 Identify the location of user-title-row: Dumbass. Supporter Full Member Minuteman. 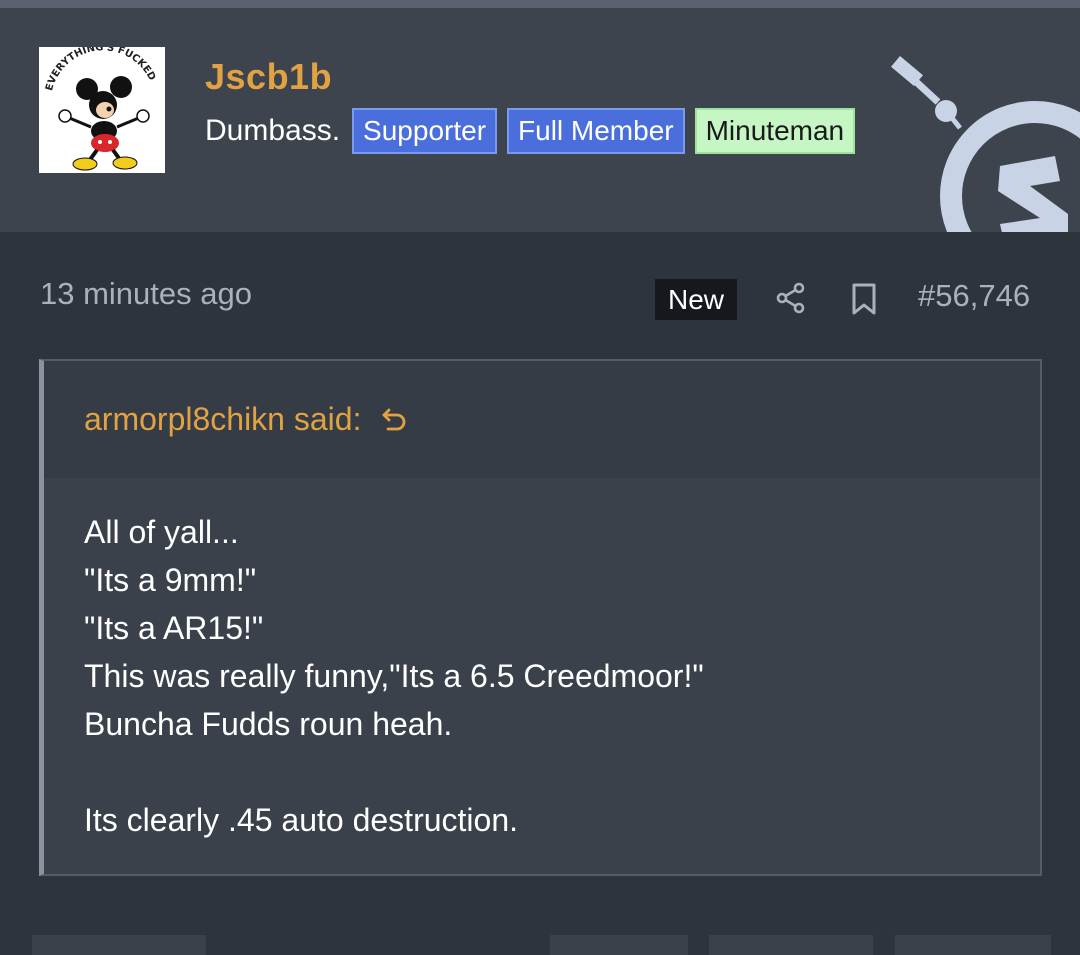
(530, 131).